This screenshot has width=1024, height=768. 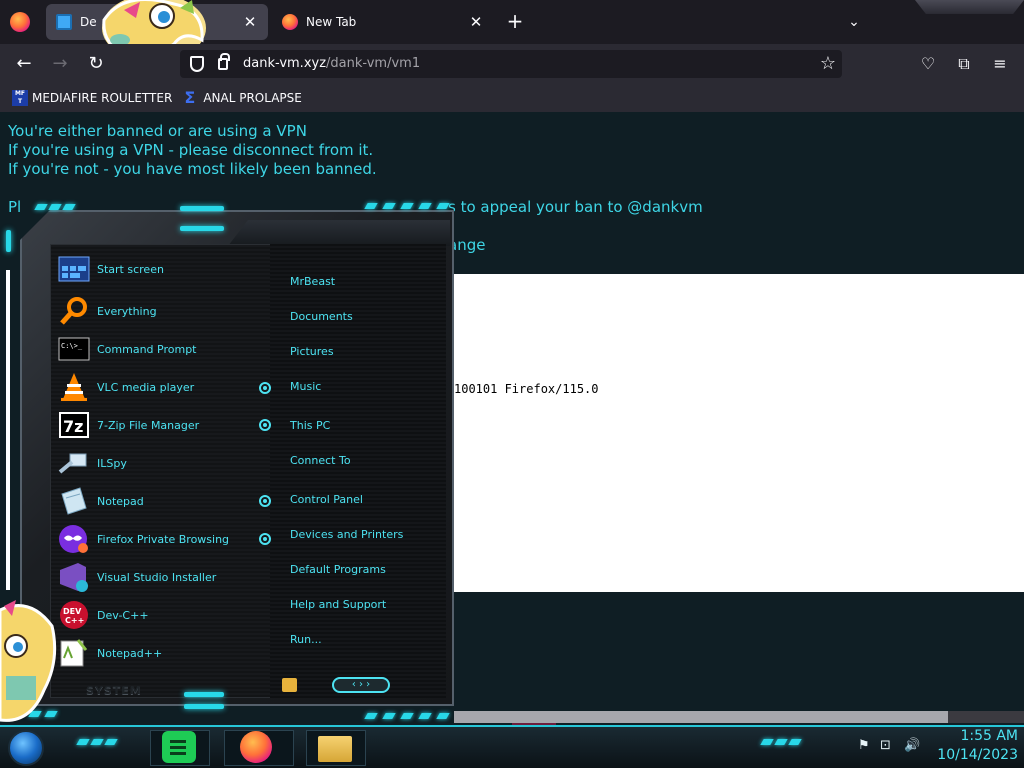 I want to click on file-explorer-taskbar-icon, so click(x=335, y=749).